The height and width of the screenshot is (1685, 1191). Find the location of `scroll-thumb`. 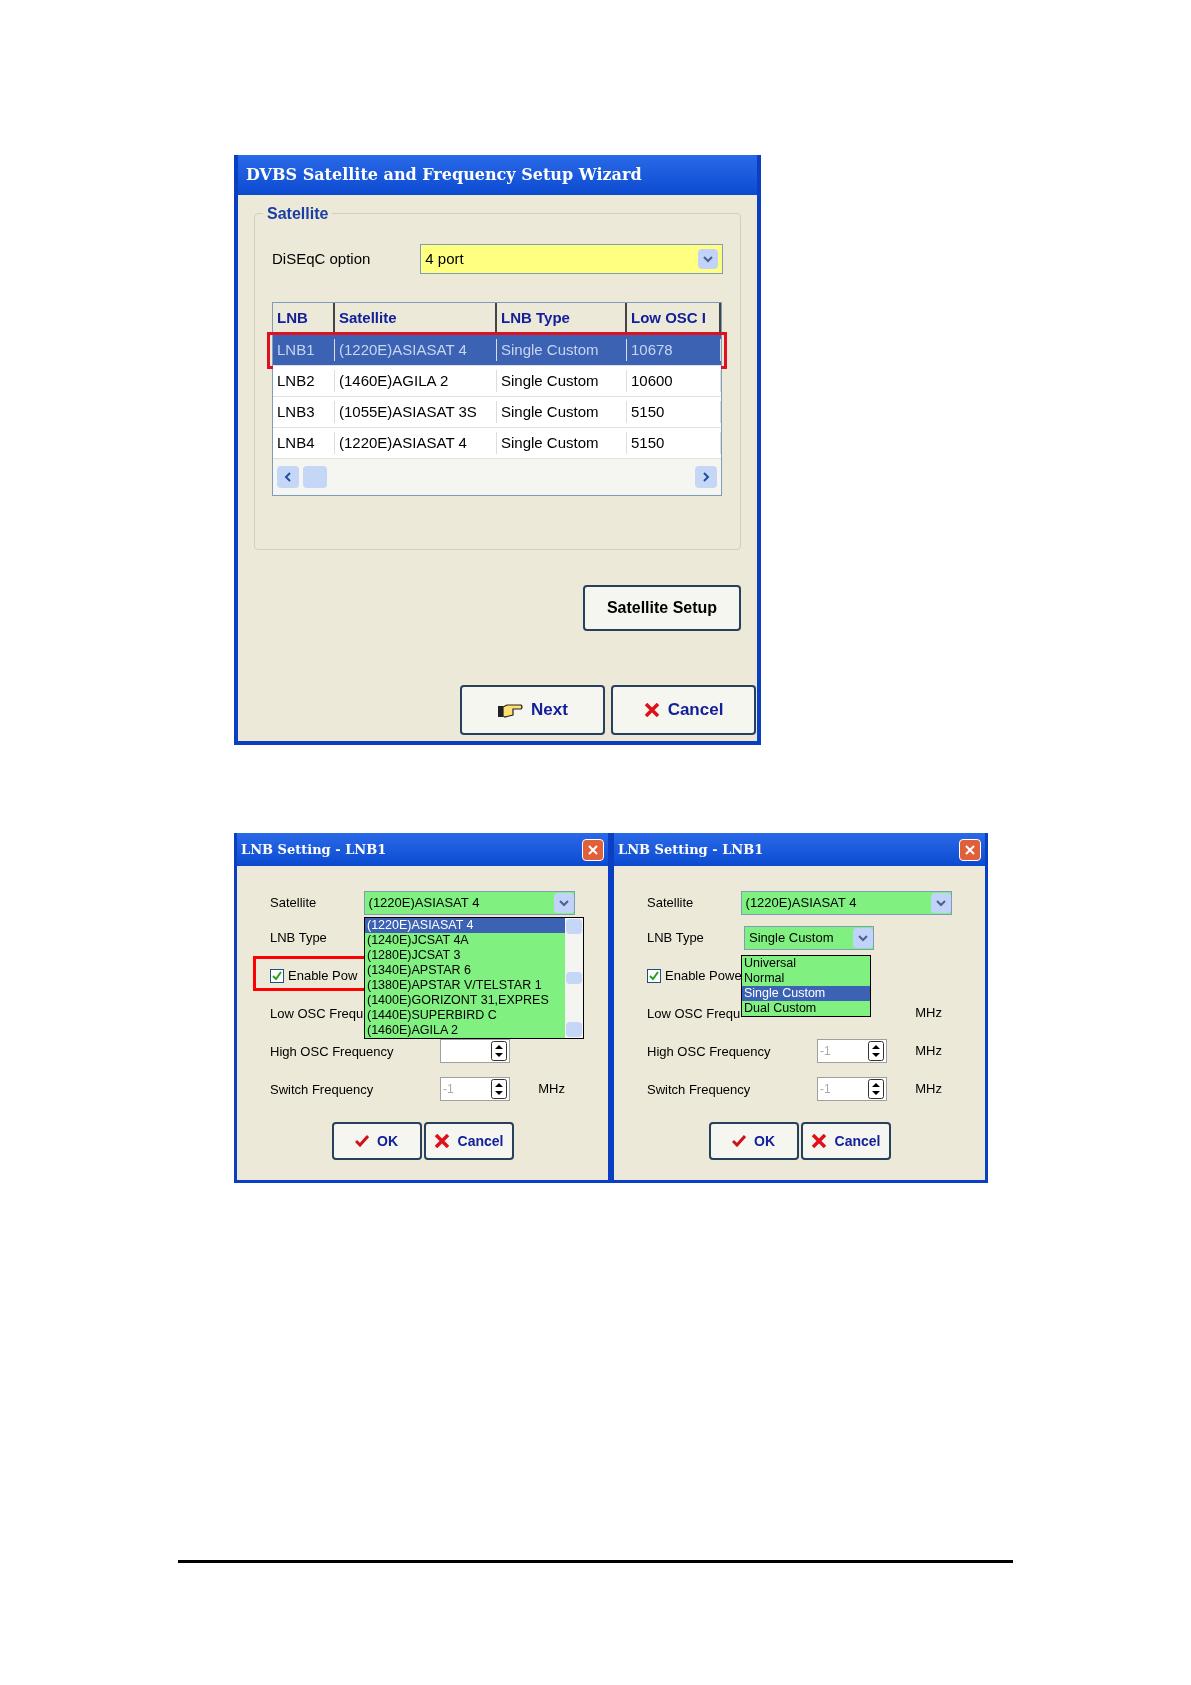

scroll-thumb is located at coordinates (315, 477).